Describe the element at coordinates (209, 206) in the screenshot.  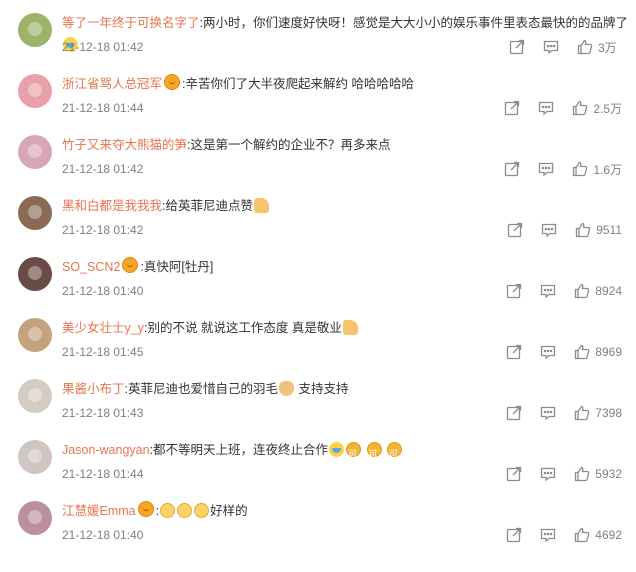
I see `comment-text: 给英菲尼迪点赞` at that location.